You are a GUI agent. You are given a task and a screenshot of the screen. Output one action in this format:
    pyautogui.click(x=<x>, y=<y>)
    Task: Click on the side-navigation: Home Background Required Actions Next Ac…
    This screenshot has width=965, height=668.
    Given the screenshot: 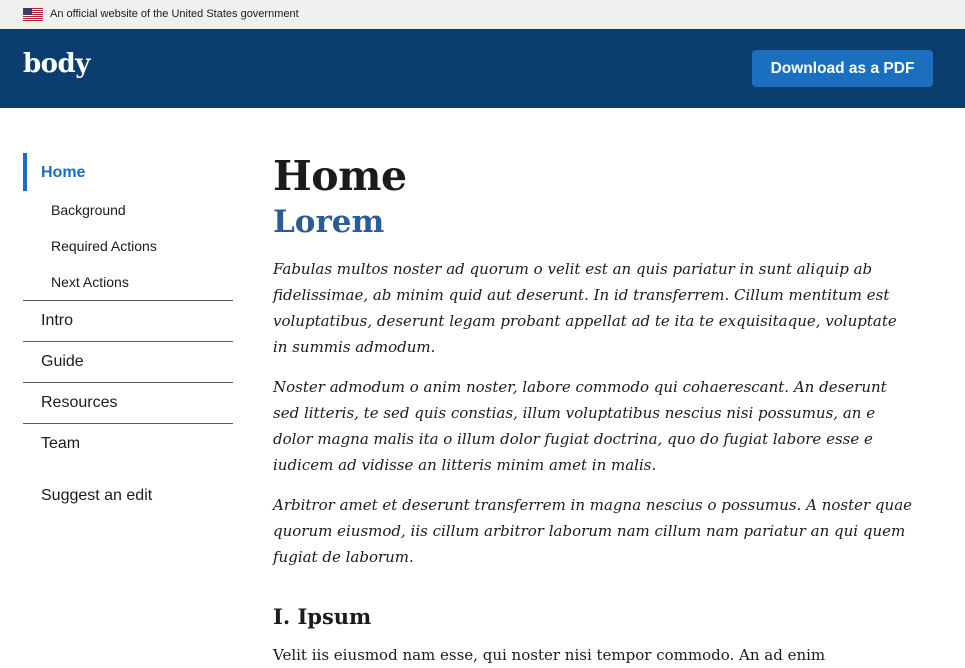 What is the action you would take?
    pyautogui.click(x=128, y=308)
    